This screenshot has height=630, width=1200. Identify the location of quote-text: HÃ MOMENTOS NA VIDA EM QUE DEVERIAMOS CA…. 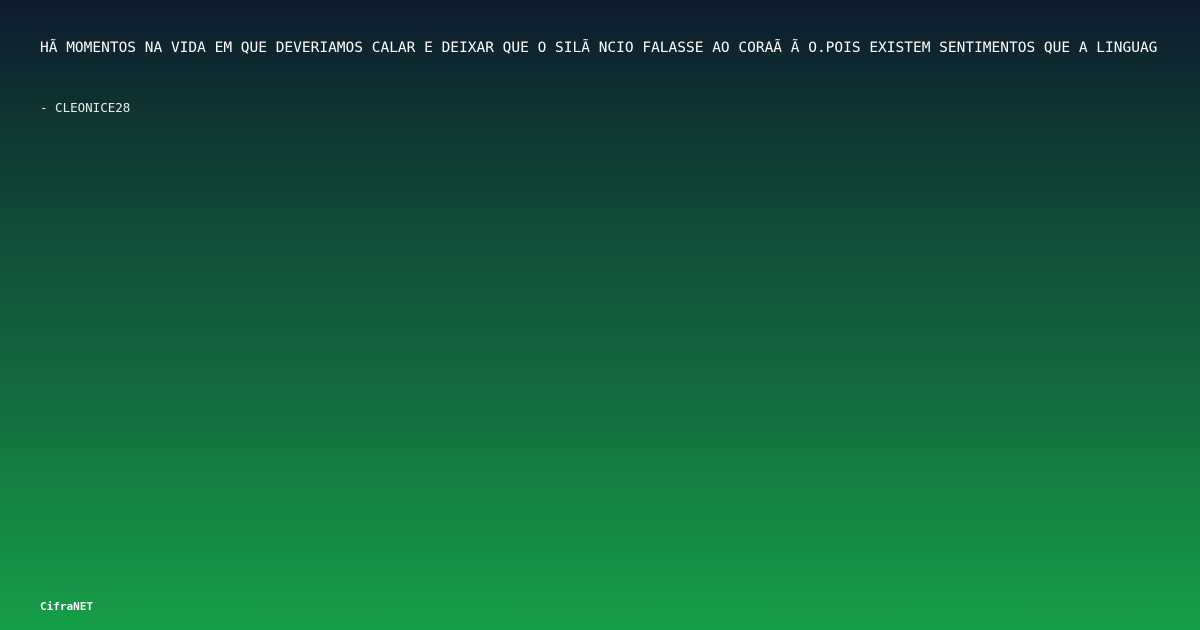
(599, 48).